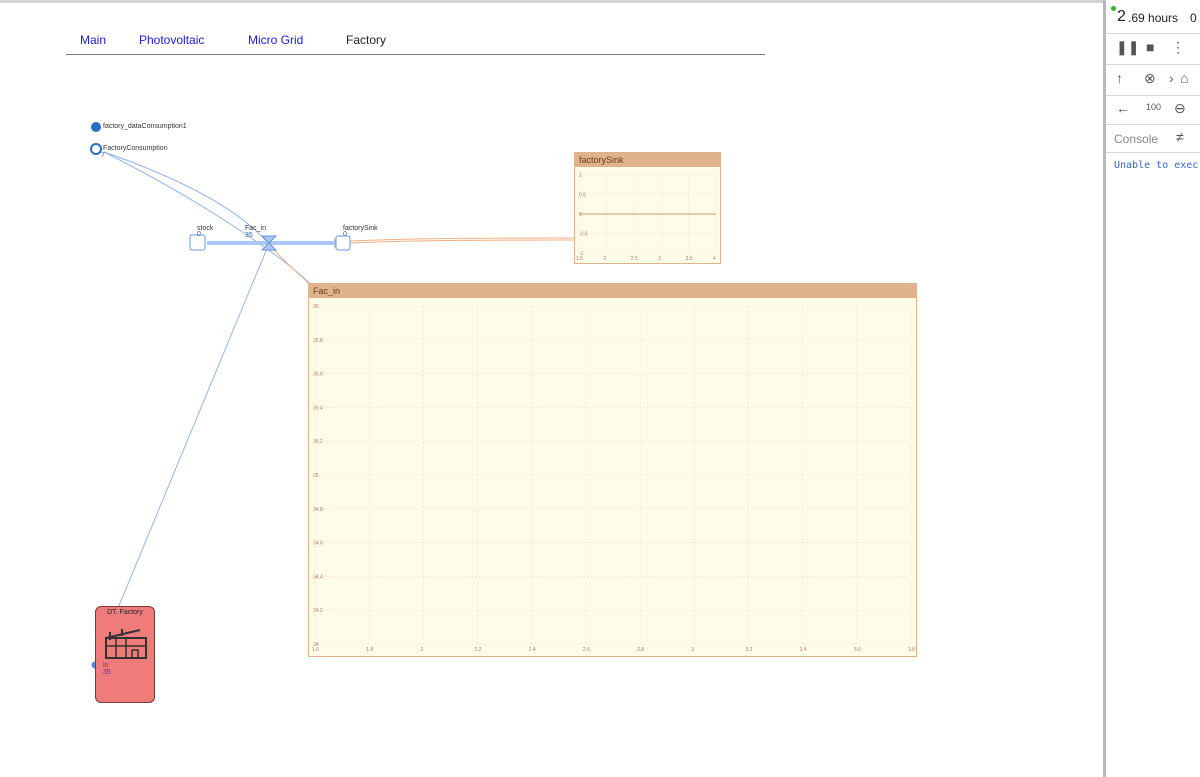 Image resolution: width=1200 pixels, height=777 pixels. What do you see at coordinates (1180, 137) in the screenshot?
I see `clear-console-icon: ≠` at bounding box center [1180, 137].